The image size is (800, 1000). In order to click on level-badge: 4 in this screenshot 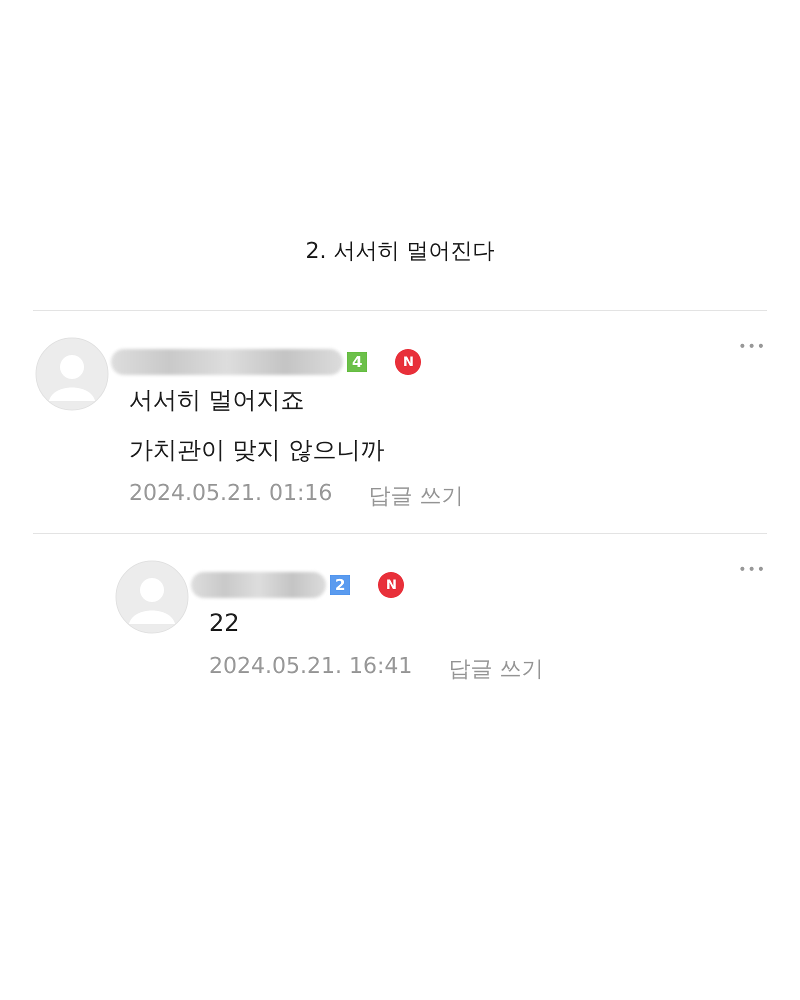, I will do `click(357, 362)`.